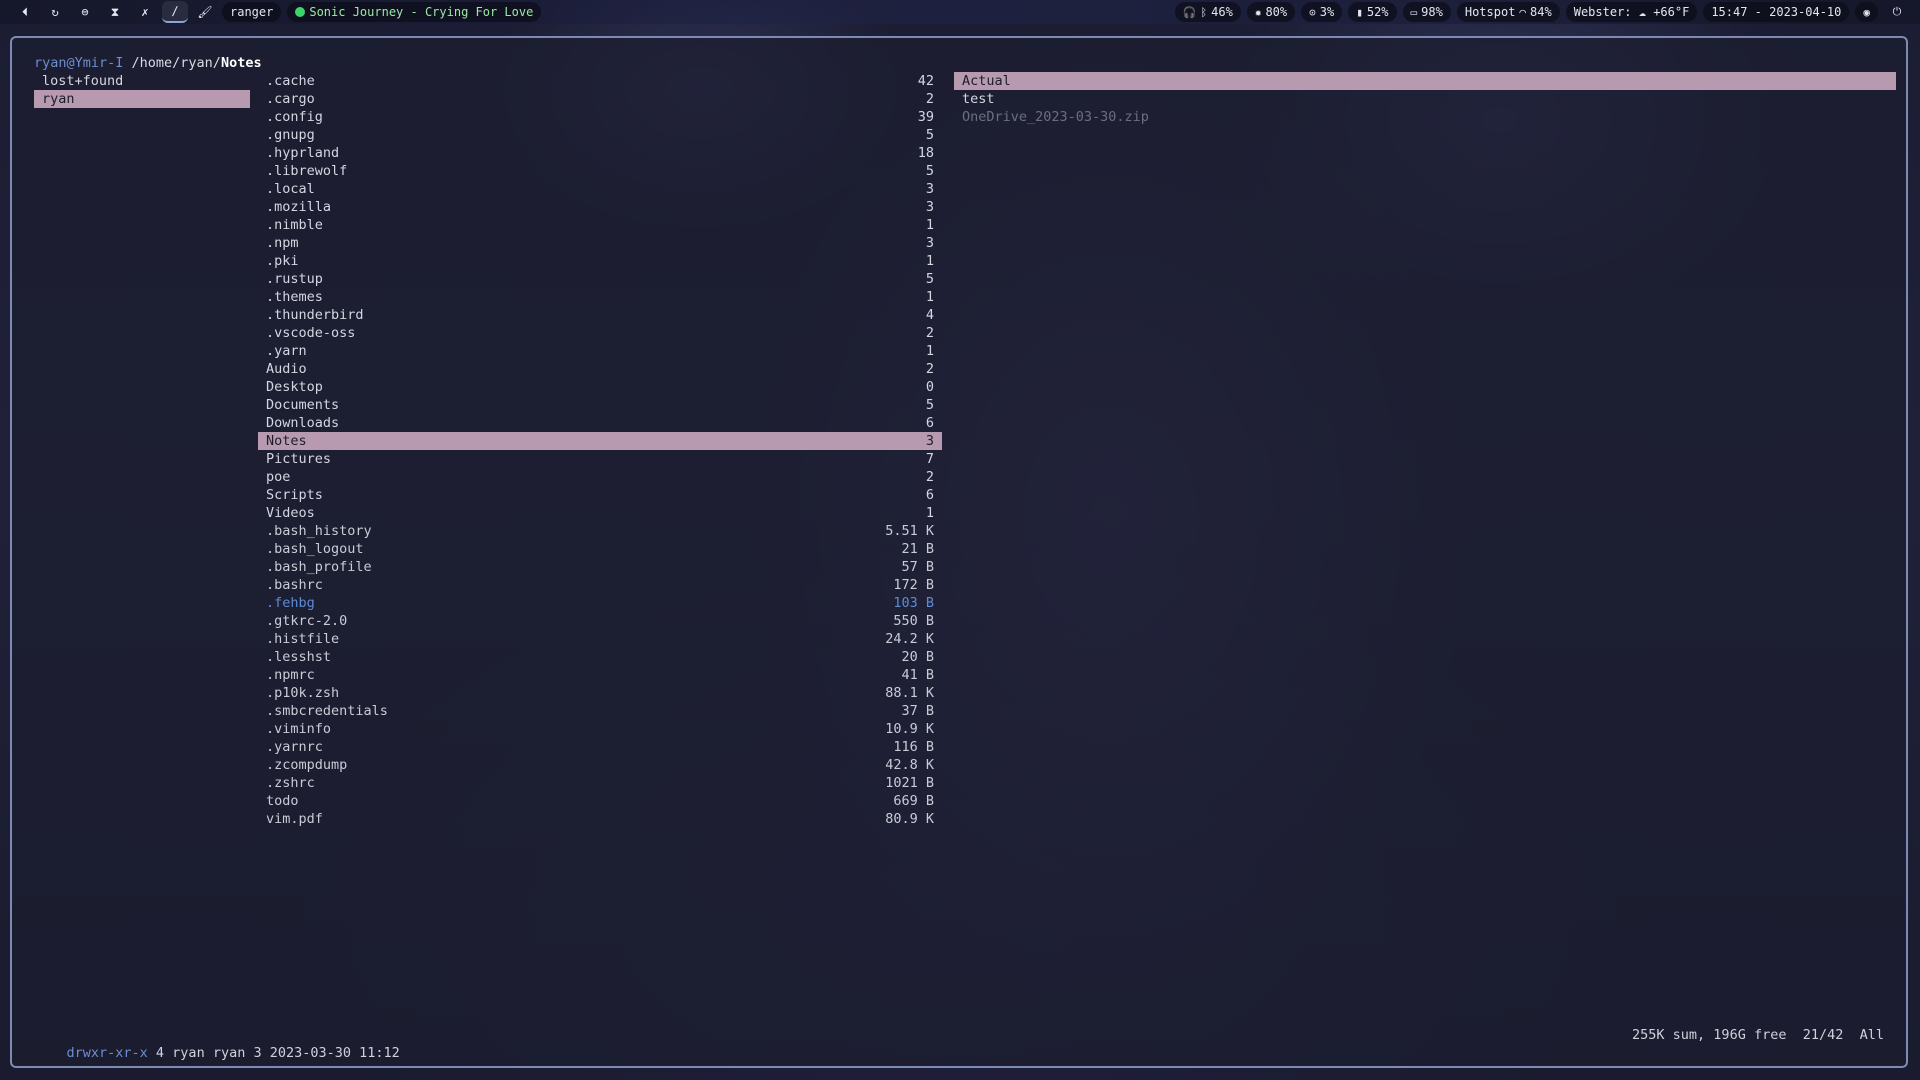  I want to click on audio-module: 🎧 ᛒ 46%, so click(1207, 12).